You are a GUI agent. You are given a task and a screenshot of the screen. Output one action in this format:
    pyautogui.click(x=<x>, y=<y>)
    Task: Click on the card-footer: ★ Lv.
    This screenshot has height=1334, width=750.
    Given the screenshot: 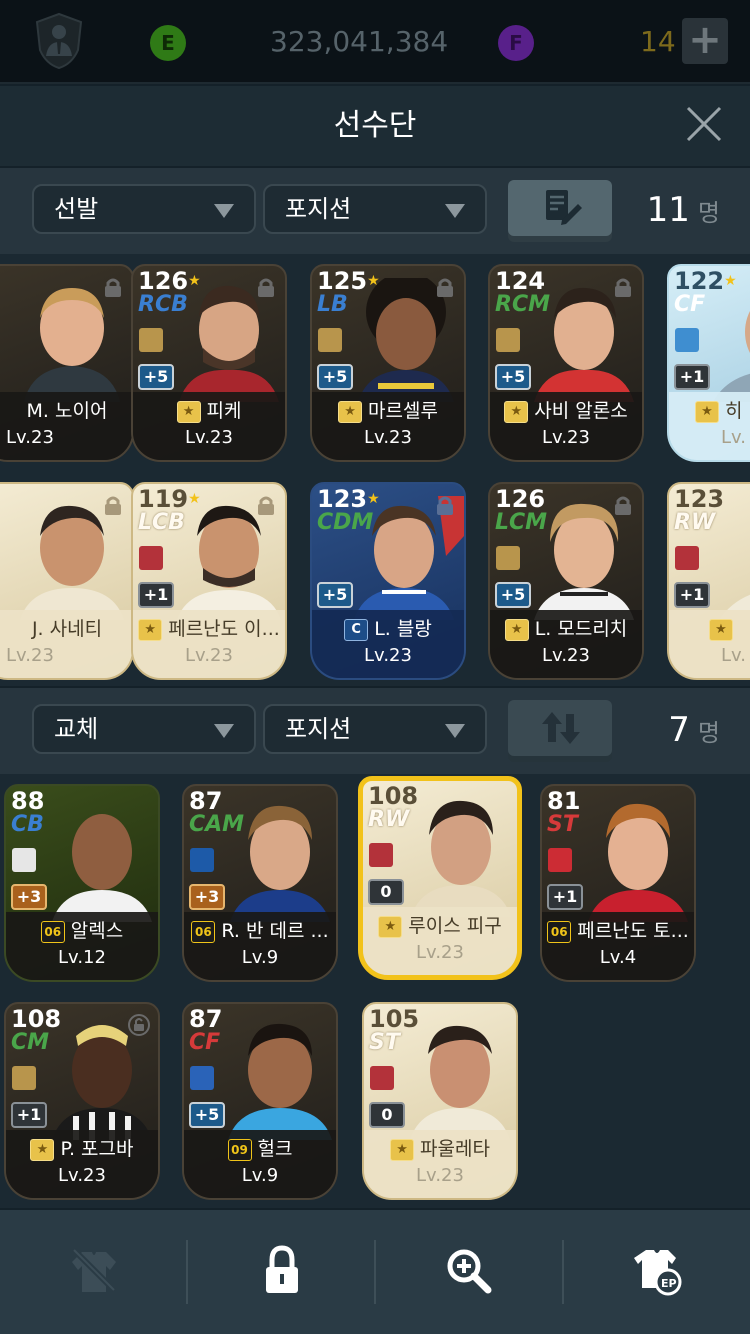 What is the action you would take?
    pyautogui.click(x=709, y=644)
    